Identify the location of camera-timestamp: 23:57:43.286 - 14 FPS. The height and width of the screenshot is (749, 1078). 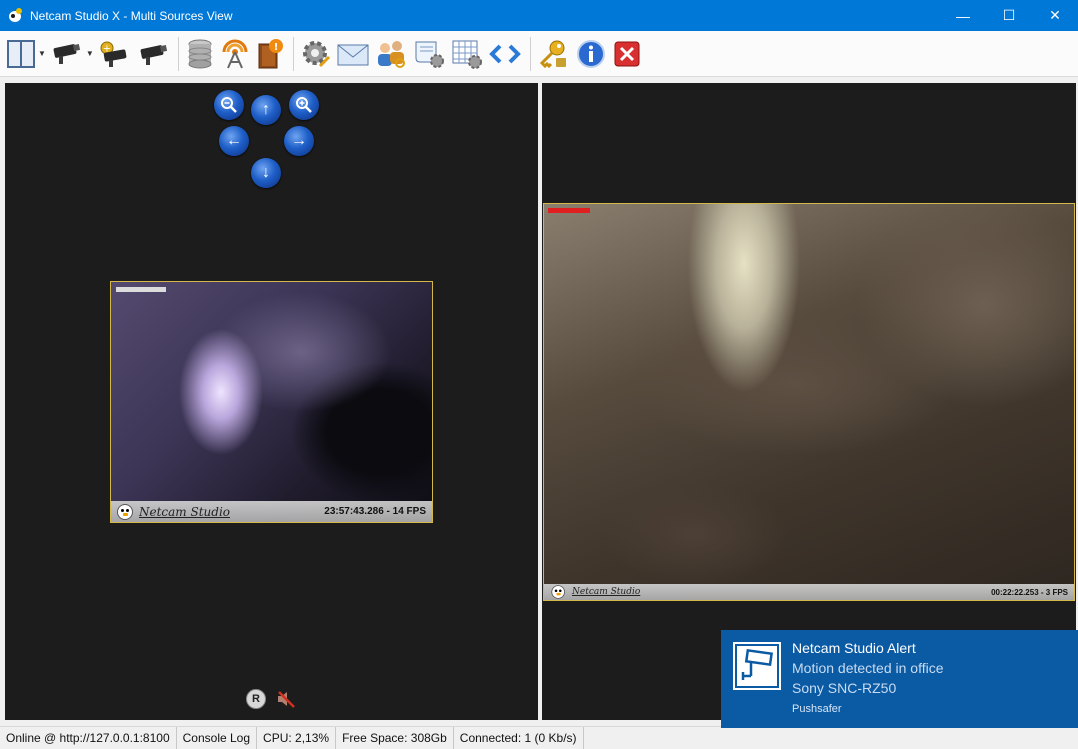
(375, 511).